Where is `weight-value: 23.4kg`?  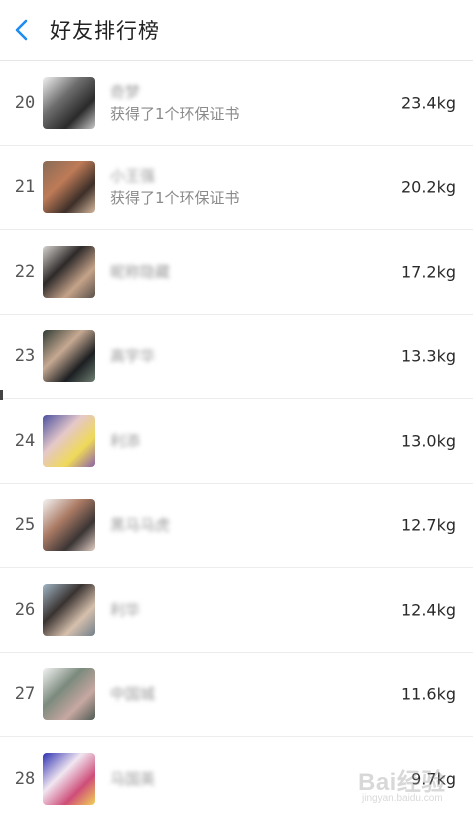
weight-value: 23.4kg is located at coordinates (428, 103).